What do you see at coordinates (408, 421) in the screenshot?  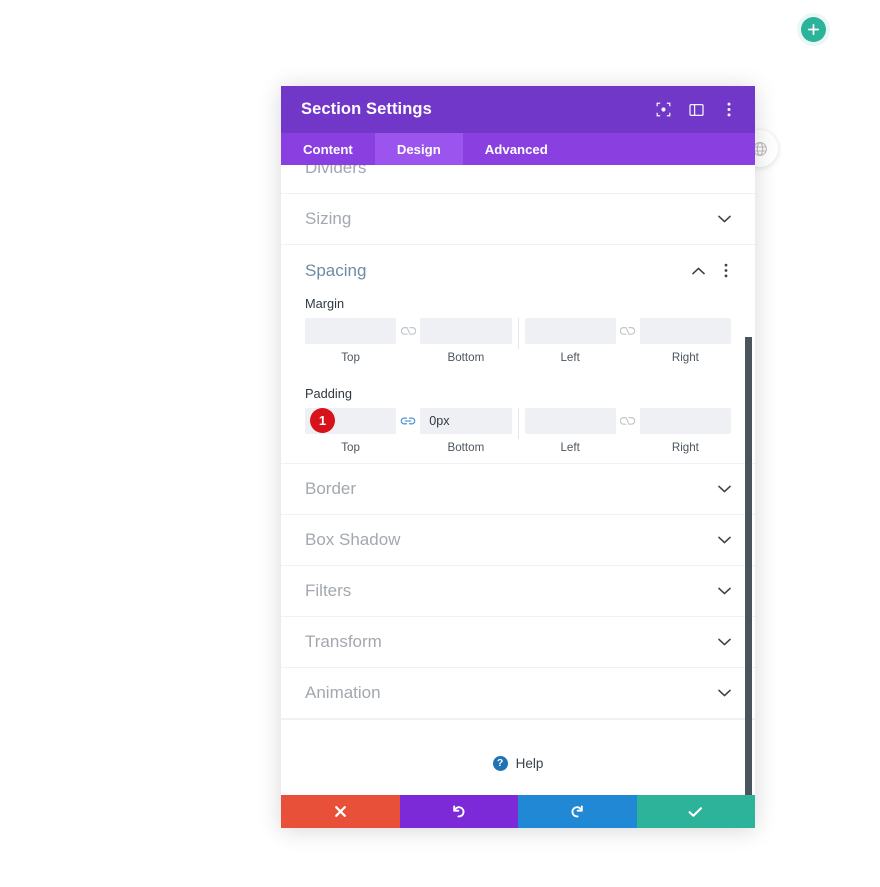 I see `chain-linked-icon` at bounding box center [408, 421].